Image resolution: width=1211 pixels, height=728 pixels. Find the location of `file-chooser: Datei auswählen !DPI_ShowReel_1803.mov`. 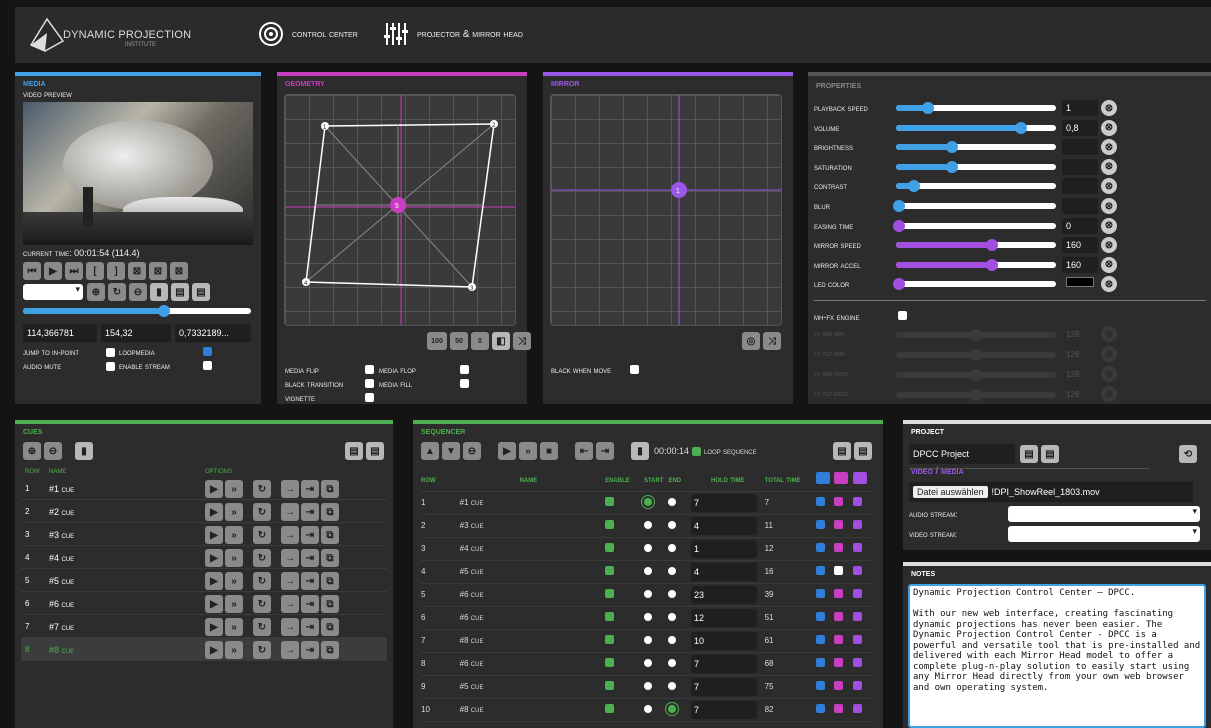

file-chooser: Datei auswählen !DPI_ShowReel_1803.mov is located at coordinates (1051, 492).